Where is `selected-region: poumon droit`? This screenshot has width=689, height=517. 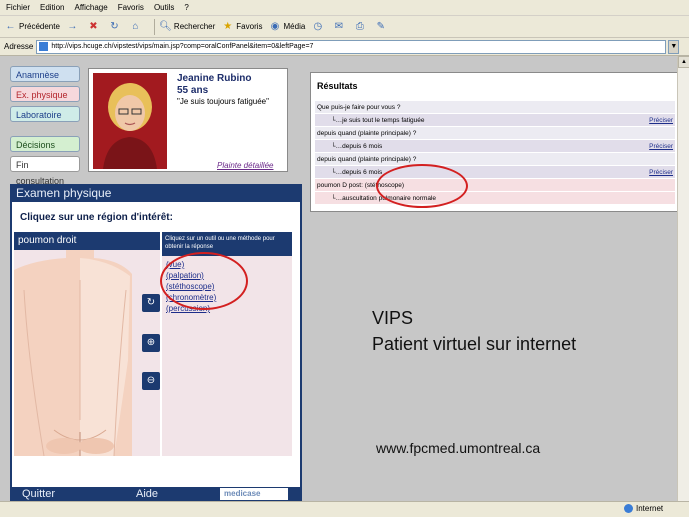 selected-region: poumon droit is located at coordinates (87, 241).